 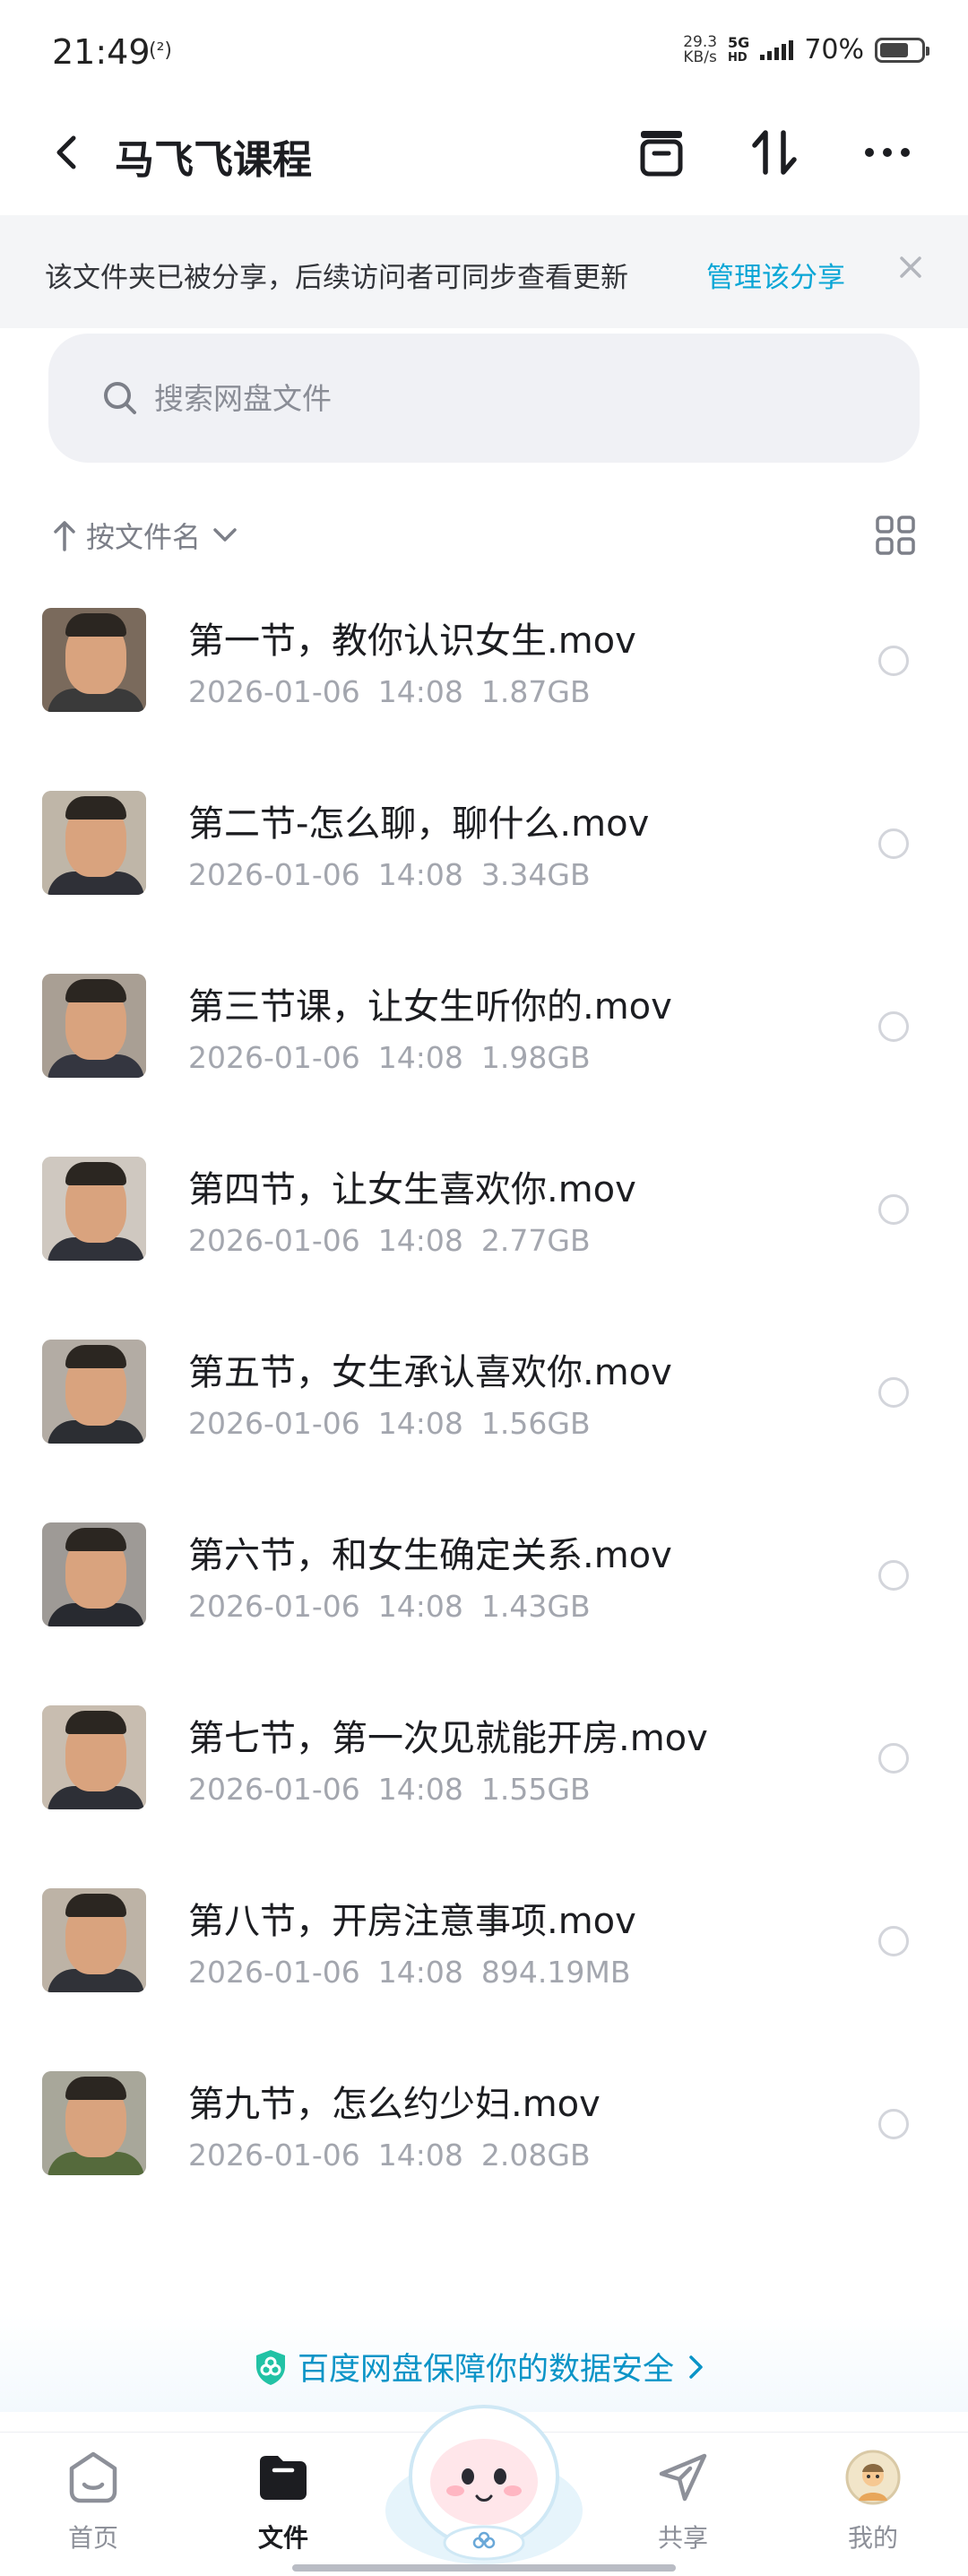 I want to click on page-title: 马飞飞课程, so click(x=213, y=160).